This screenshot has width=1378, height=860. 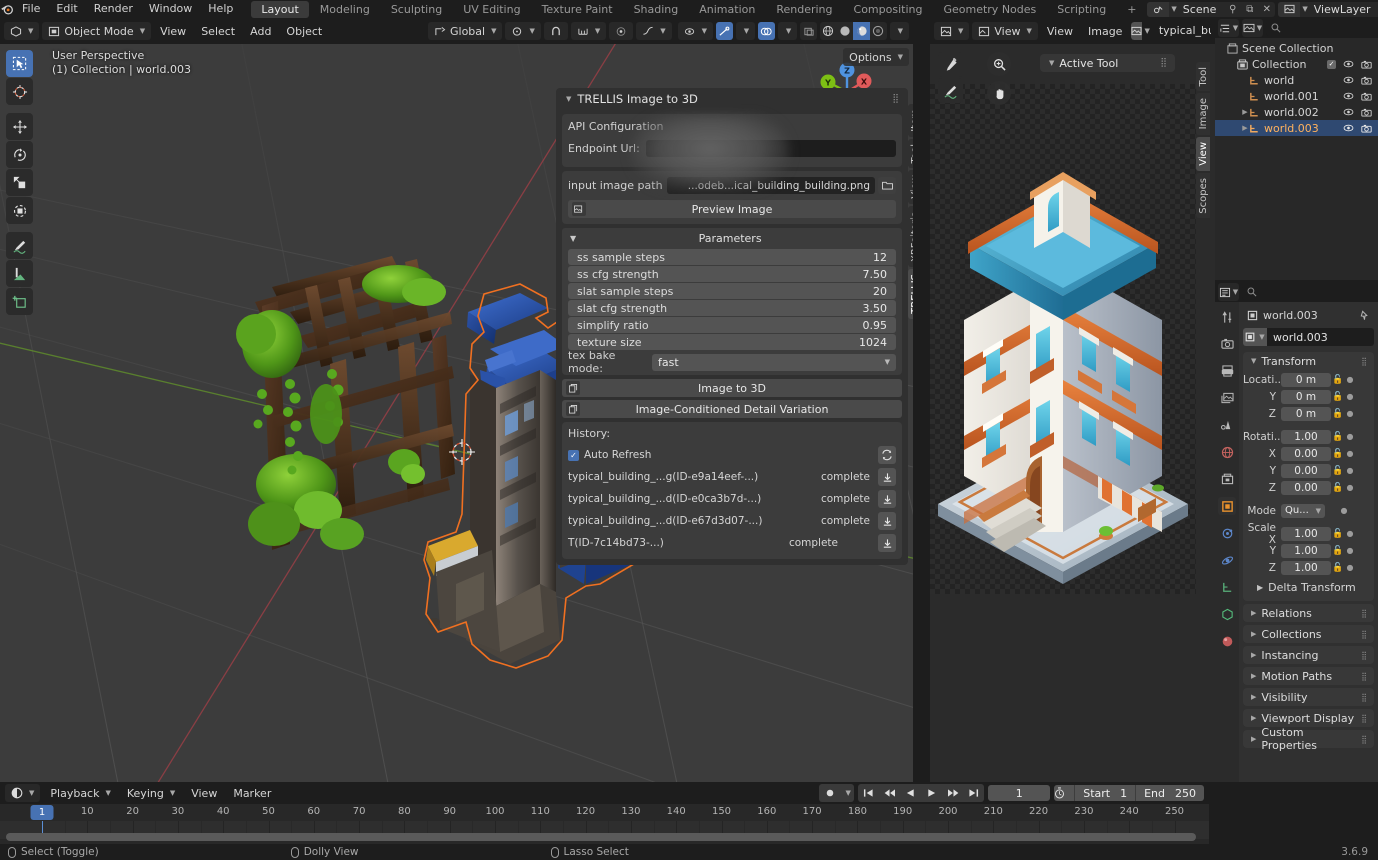 What do you see at coordinates (732, 409) in the screenshot?
I see `image-conditioned-detail-variation-button: Image-Conditioned Detail Variation` at bounding box center [732, 409].